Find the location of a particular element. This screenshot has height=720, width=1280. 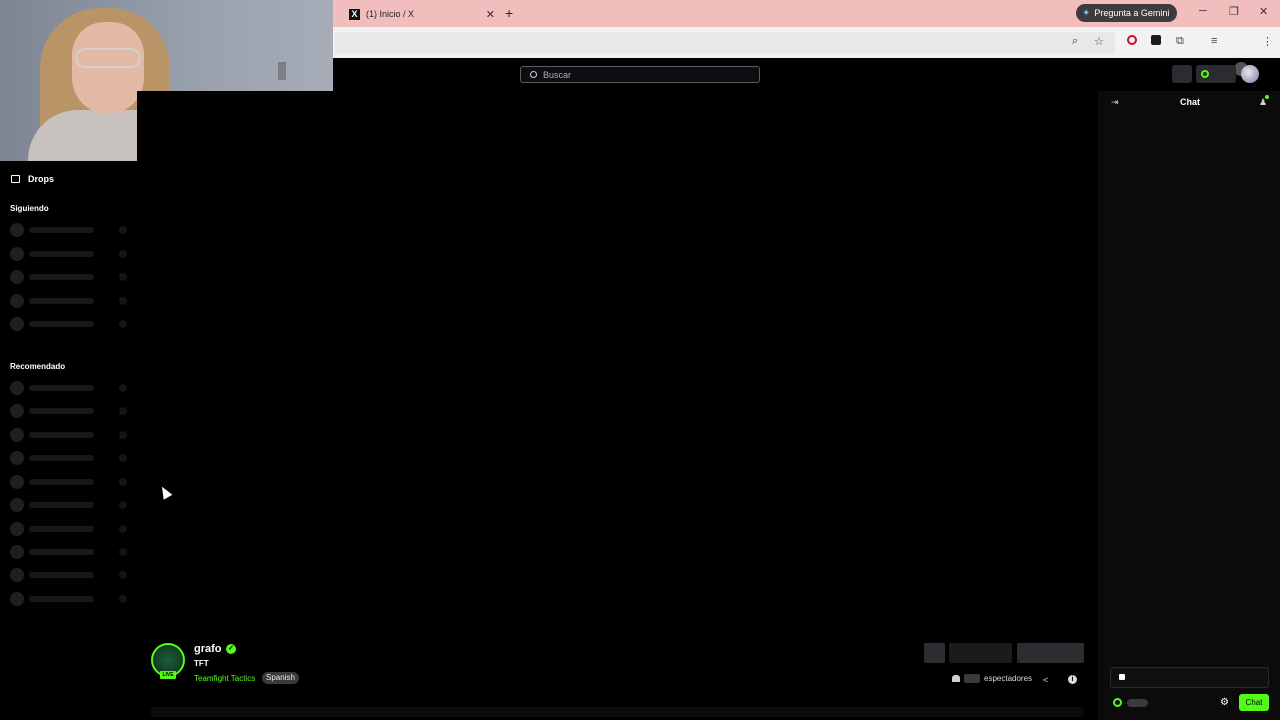

header-button is located at coordinates (1182, 74).